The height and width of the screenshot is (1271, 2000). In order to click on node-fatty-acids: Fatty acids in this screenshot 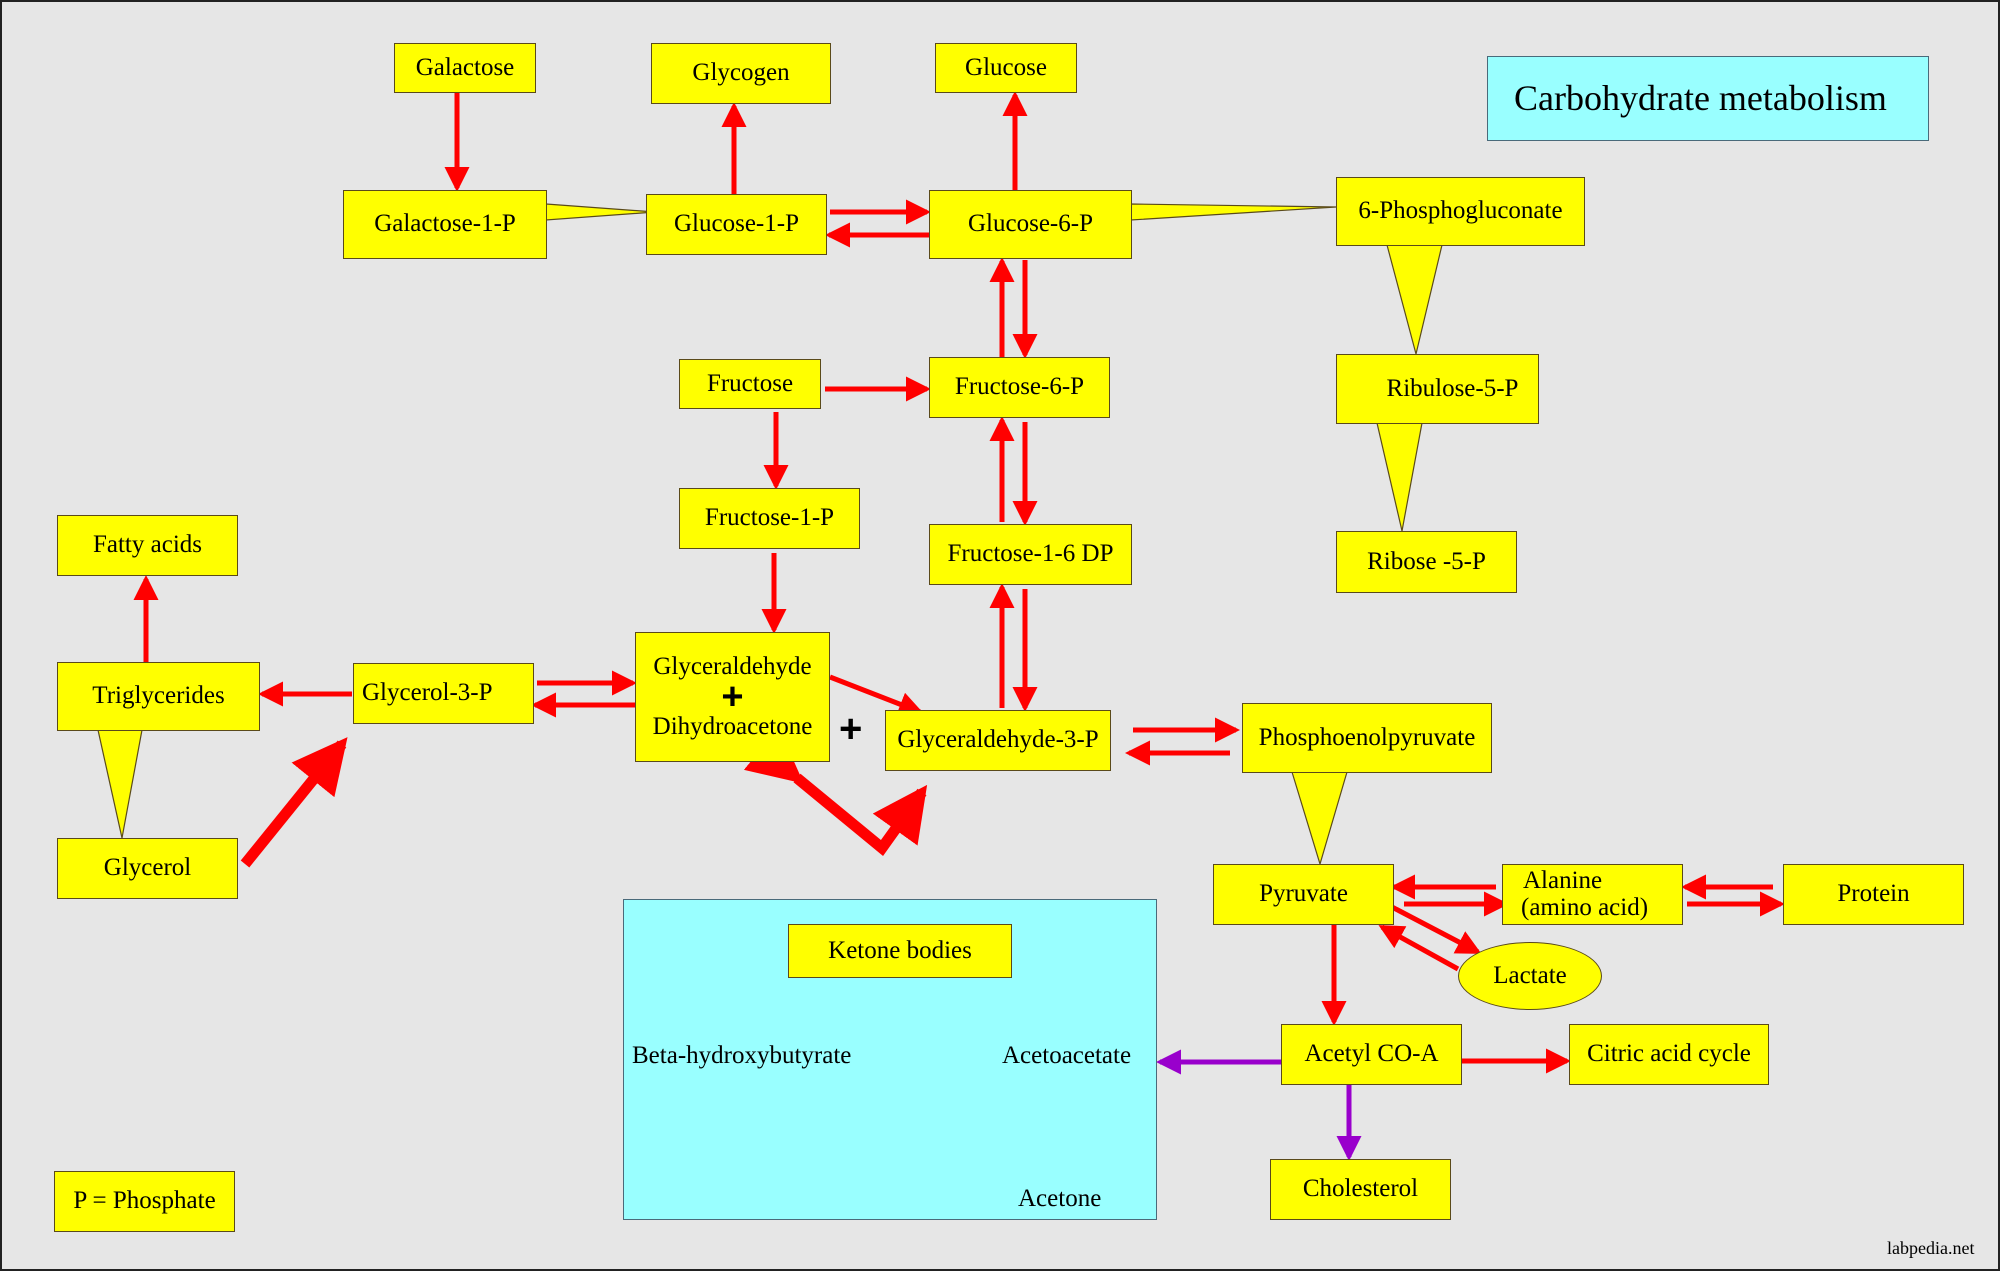, I will do `click(147, 545)`.